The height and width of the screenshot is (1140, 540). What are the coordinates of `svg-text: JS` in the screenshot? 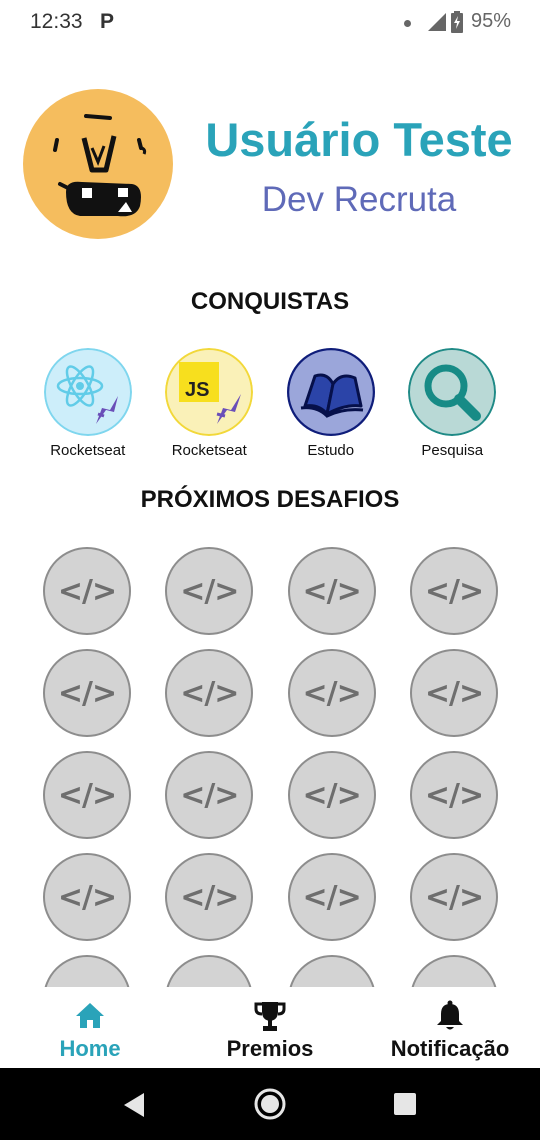 It's located at (197, 390).